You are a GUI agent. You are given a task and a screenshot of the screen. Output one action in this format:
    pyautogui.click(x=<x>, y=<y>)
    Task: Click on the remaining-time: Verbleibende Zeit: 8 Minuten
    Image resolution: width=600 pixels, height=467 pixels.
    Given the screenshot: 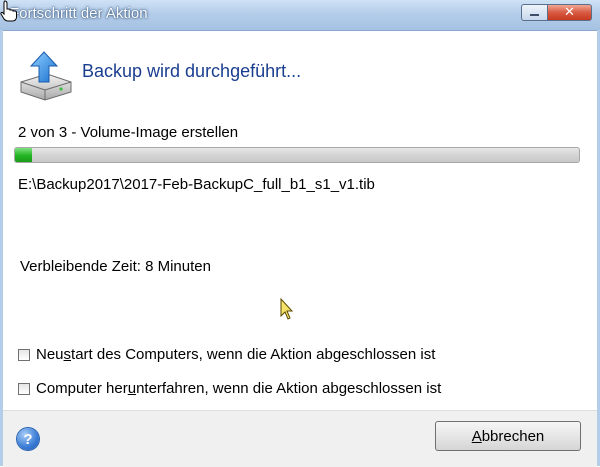 What is the action you would take?
    pyautogui.click(x=115, y=266)
    